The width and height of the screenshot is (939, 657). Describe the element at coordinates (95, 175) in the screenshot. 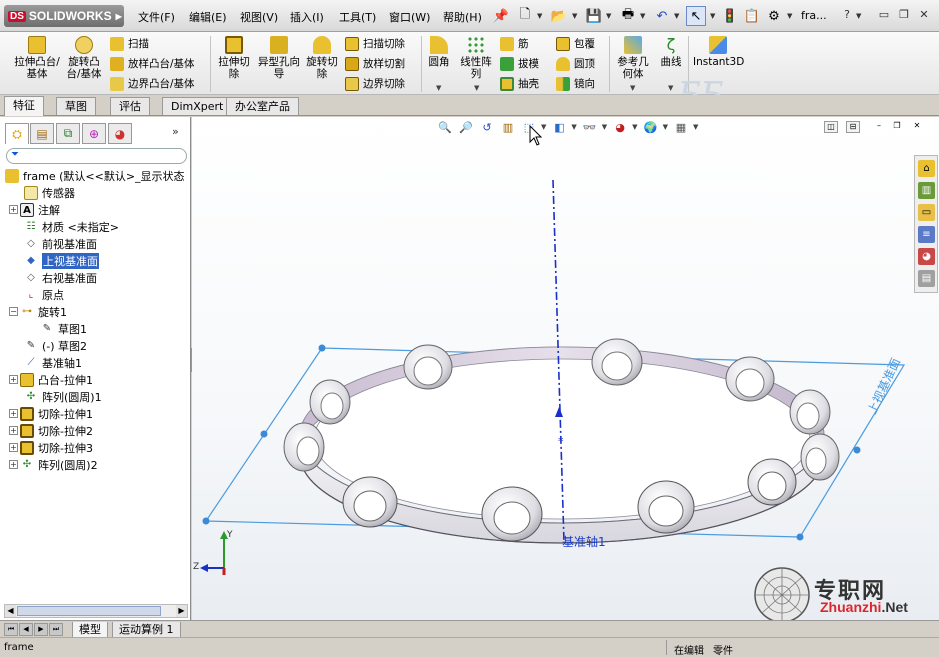

I see `tree-root: frame (默认<<默认>_显示状态` at that location.